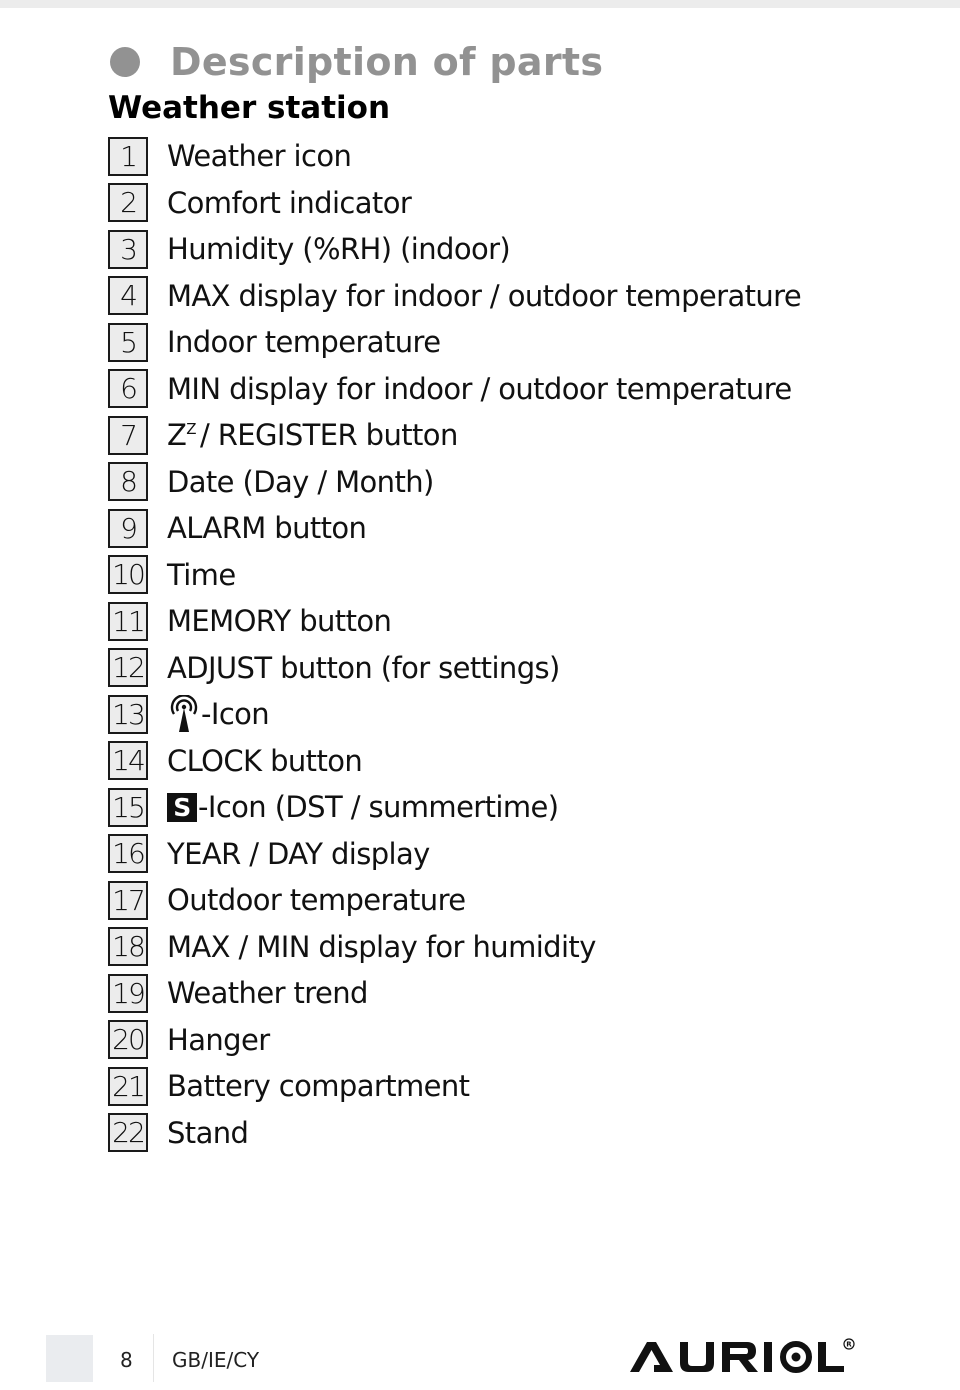 This screenshot has height=1390, width=960. What do you see at coordinates (259, 156) in the screenshot?
I see `part-label: Weather icon` at bounding box center [259, 156].